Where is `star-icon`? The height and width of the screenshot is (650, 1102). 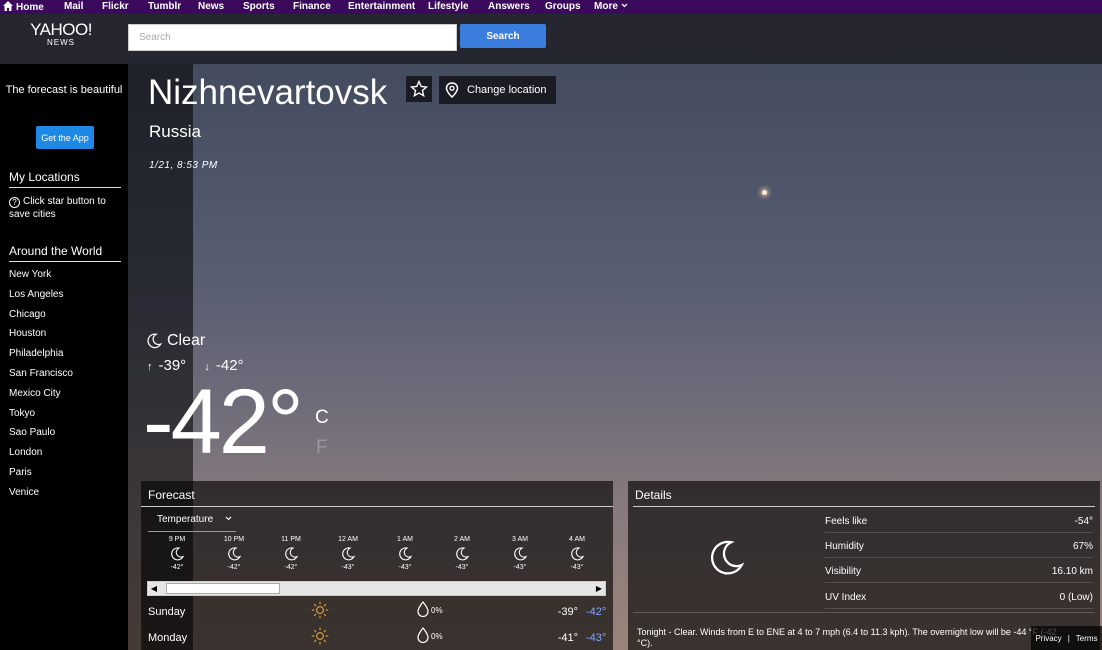 star-icon is located at coordinates (419, 89).